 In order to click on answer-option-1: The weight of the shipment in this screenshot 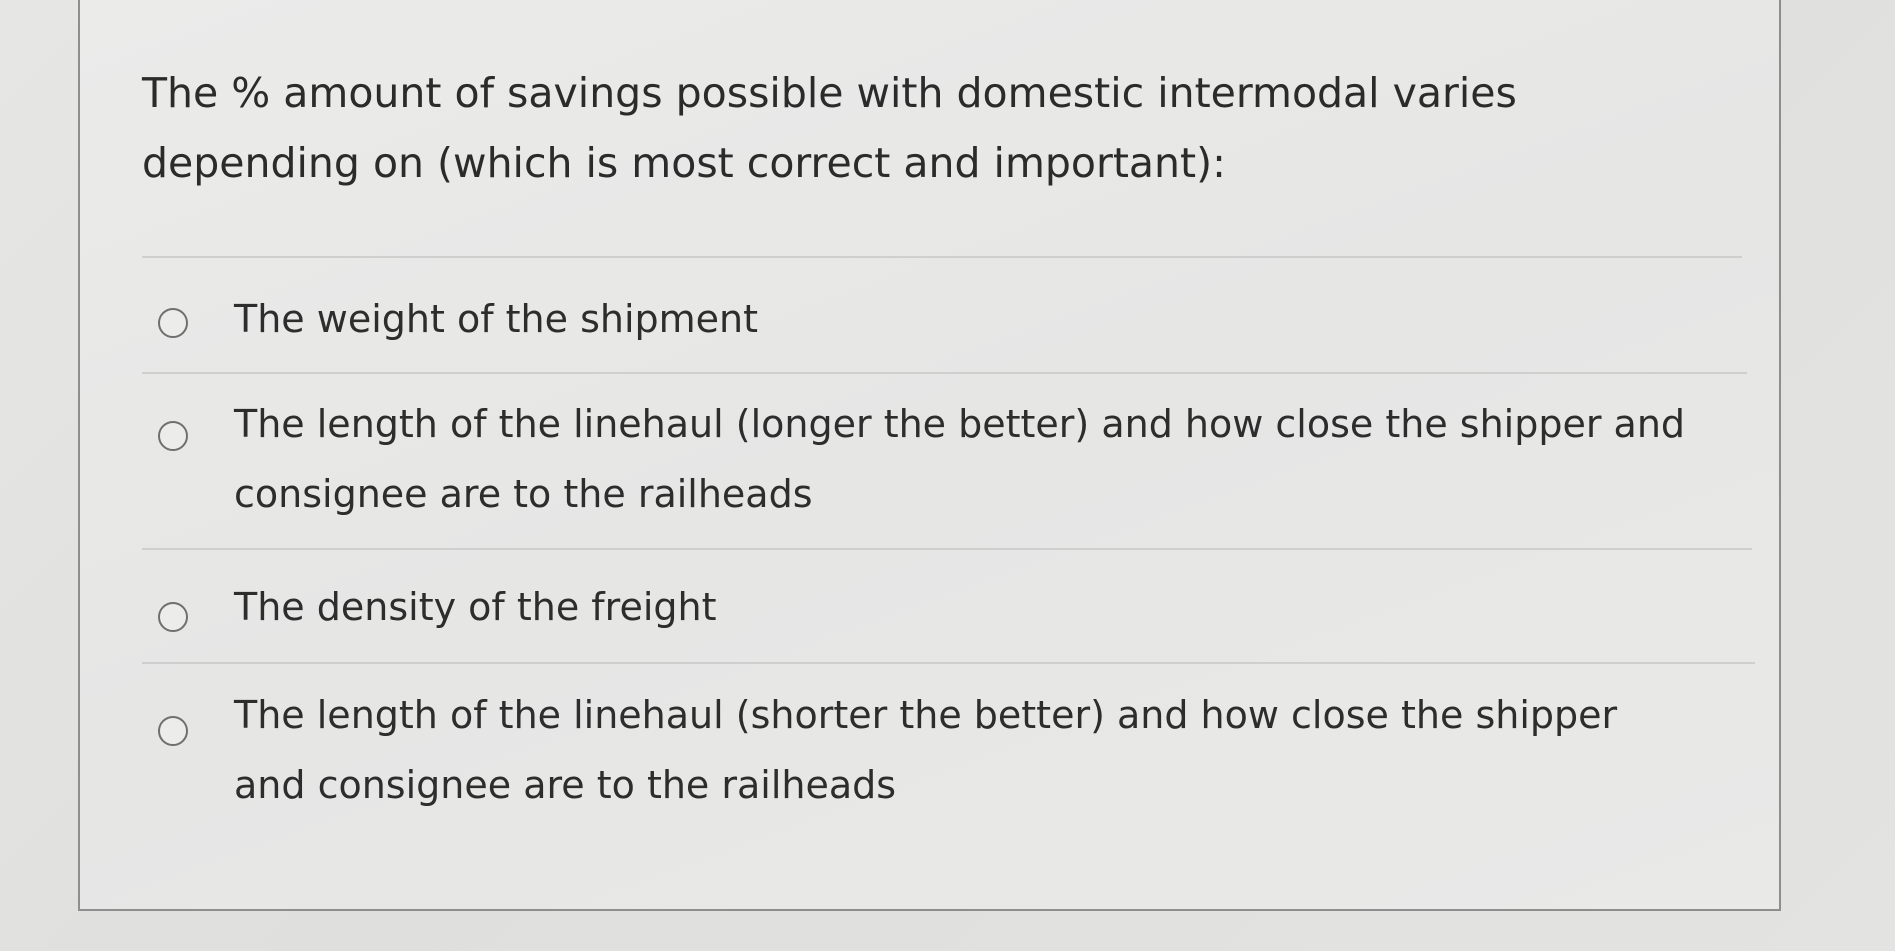, I will do `click(932, 319)`.